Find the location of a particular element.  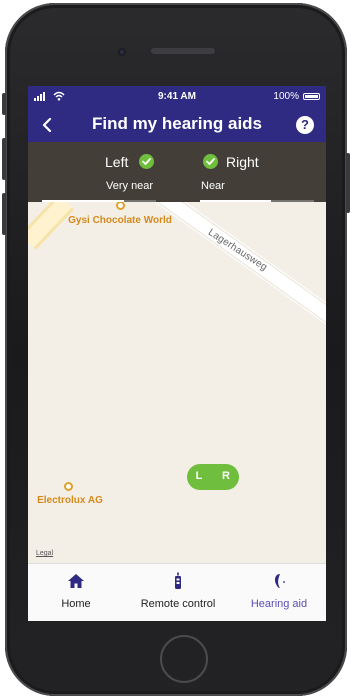

right-signal-fill is located at coordinates (235, 201).